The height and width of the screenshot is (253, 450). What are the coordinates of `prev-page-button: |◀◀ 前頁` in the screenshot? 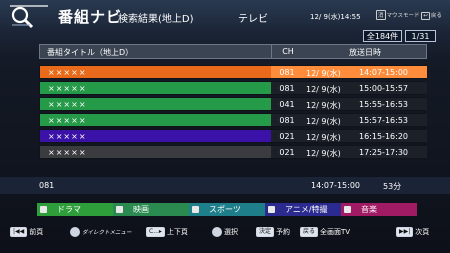 It's located at (26, 232).